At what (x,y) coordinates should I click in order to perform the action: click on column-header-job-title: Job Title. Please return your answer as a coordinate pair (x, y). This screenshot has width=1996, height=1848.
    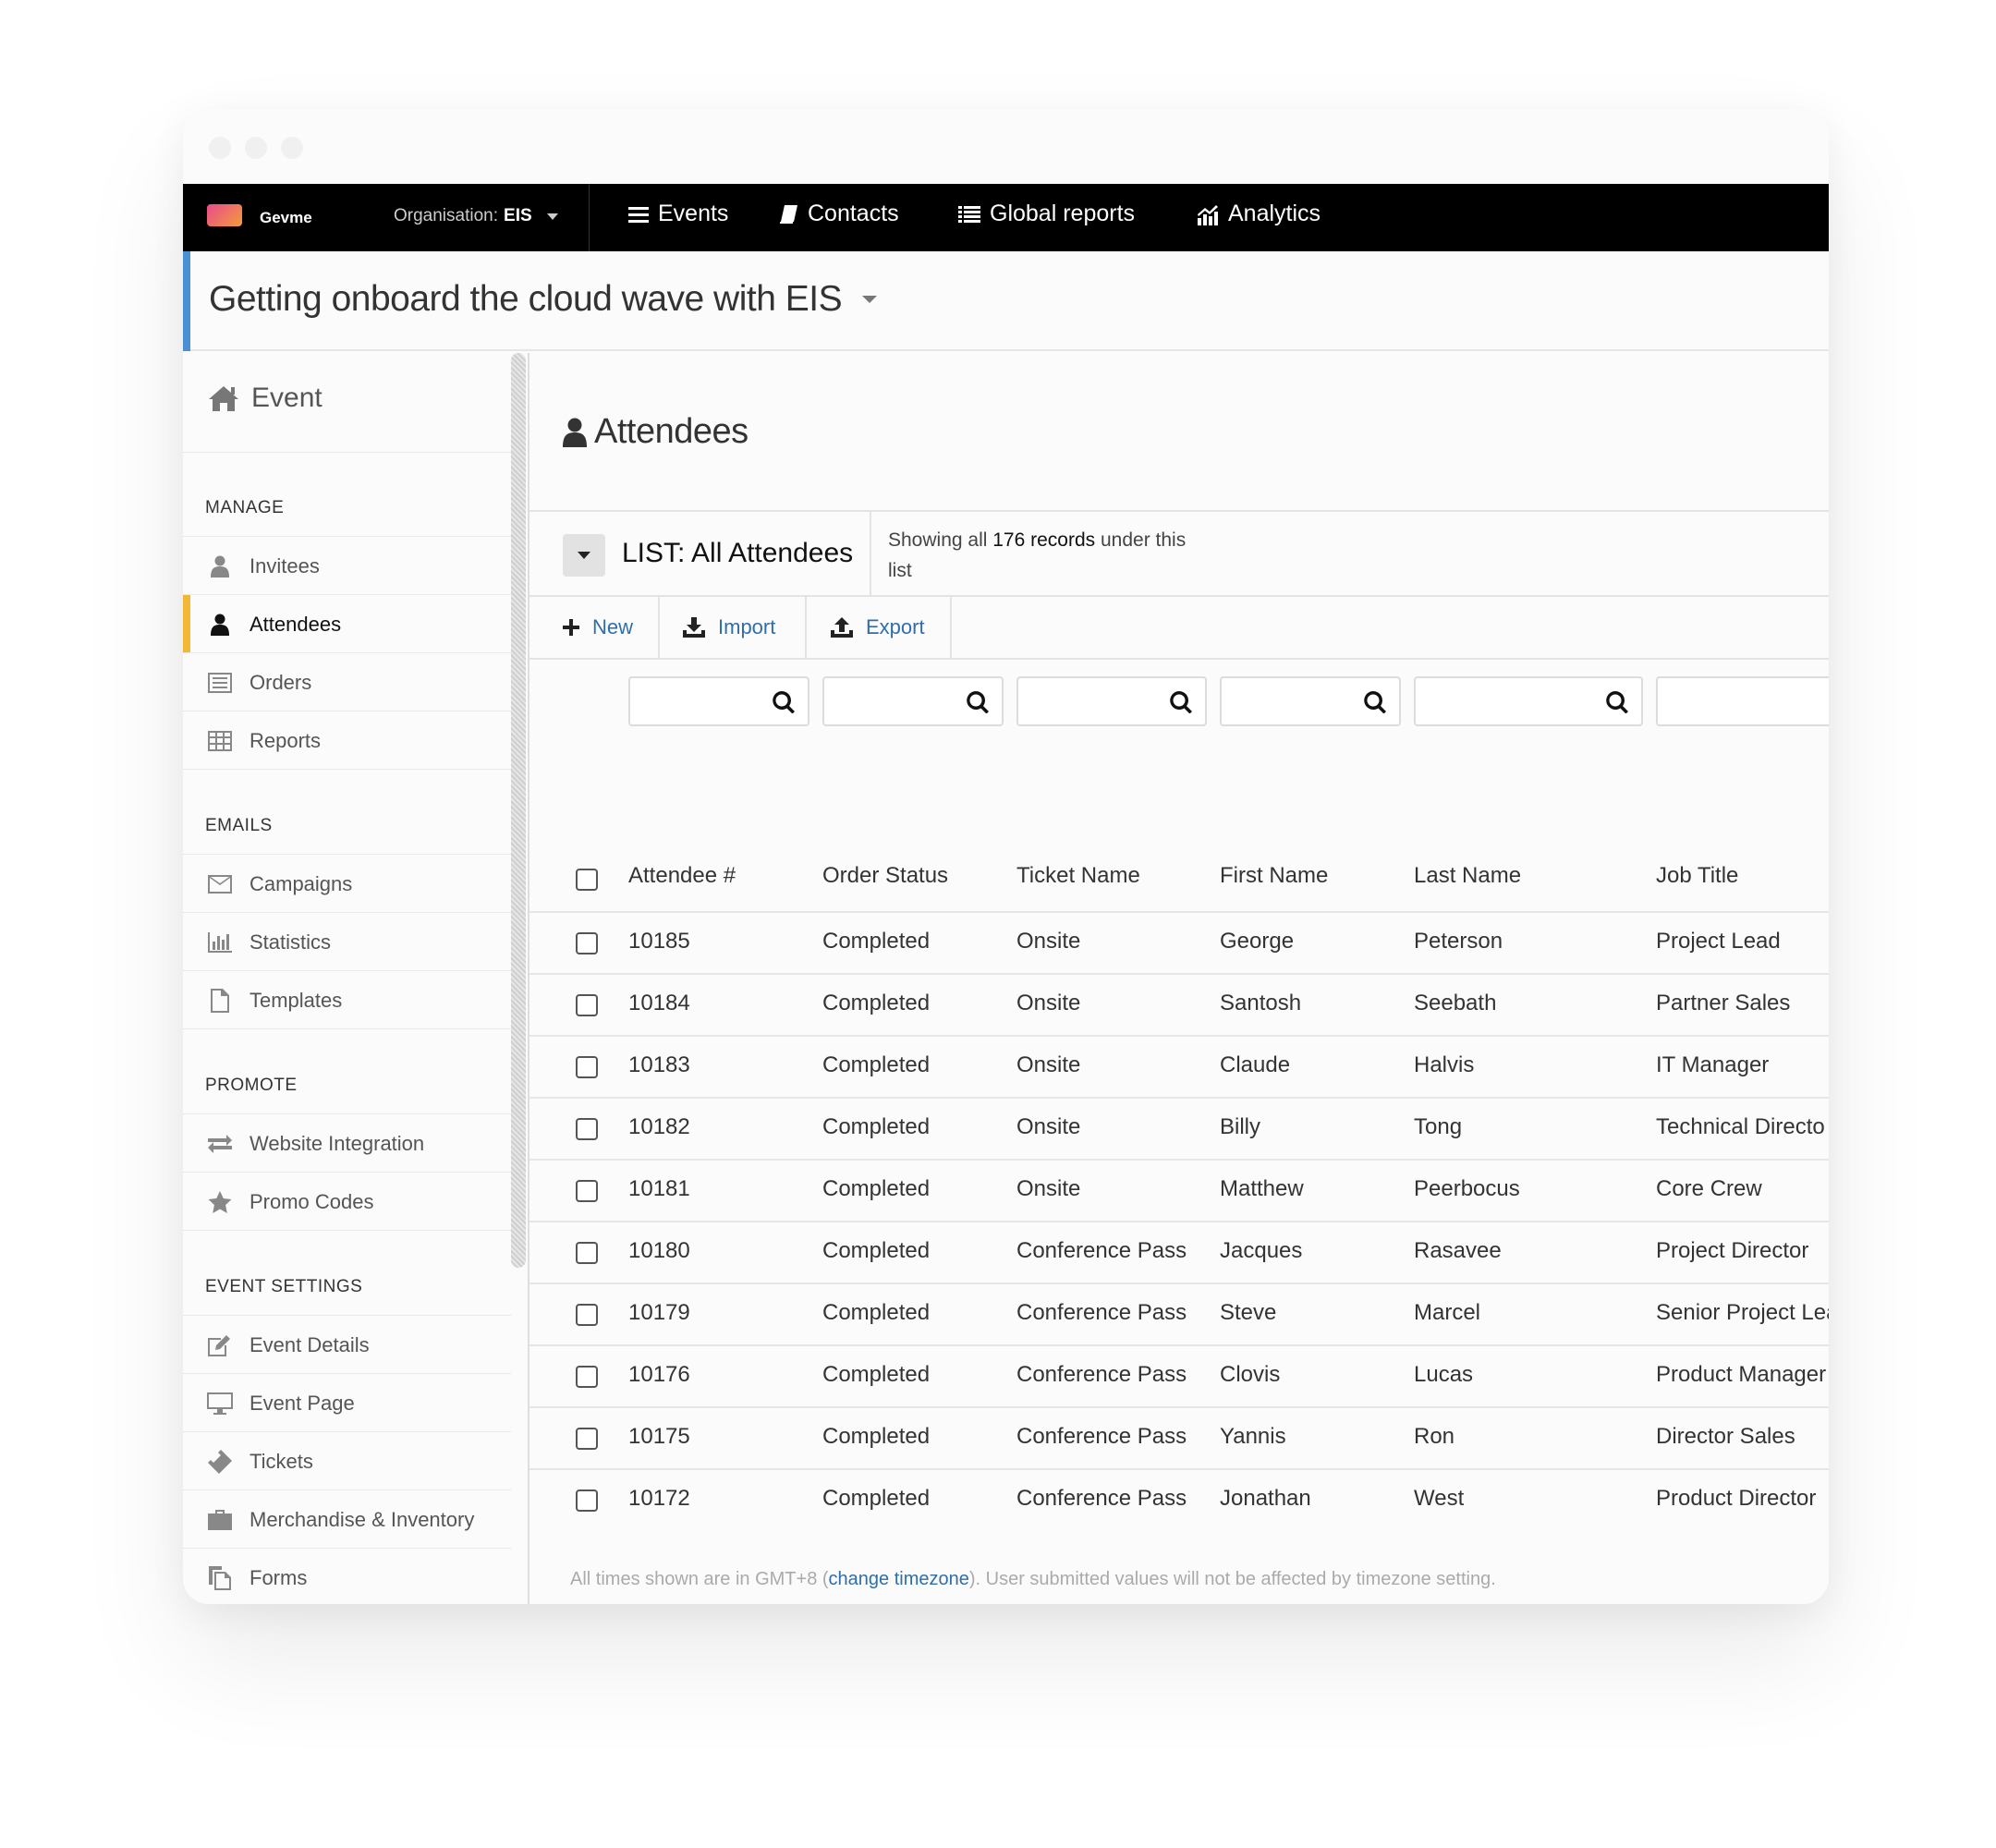
    Looking at the image, I should click on (1697, 876).